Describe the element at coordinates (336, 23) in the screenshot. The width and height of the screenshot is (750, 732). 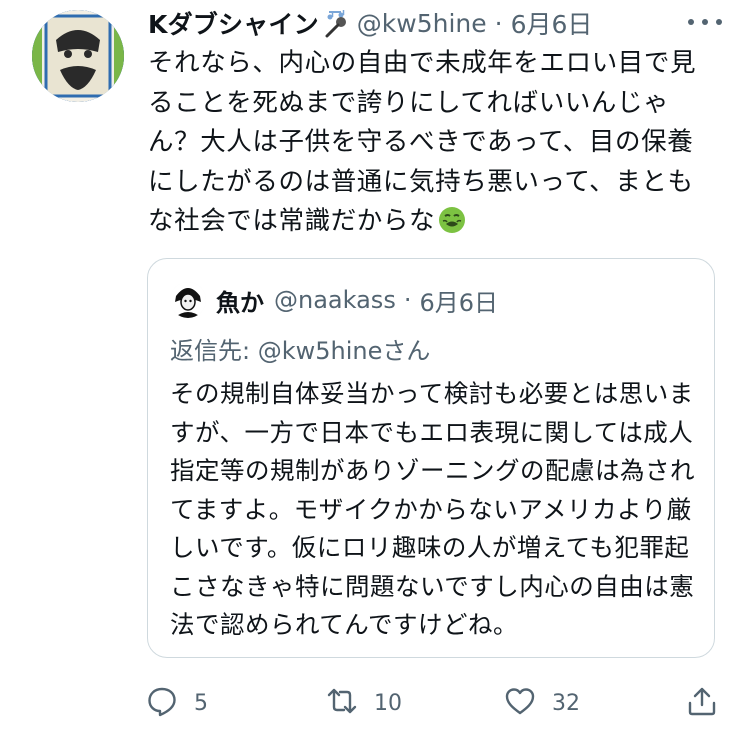
I see `microphone-emoji-icon` at that location.